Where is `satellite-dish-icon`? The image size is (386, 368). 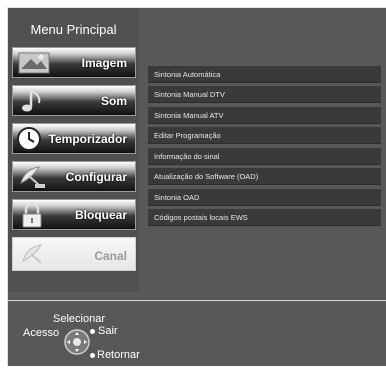
satellite-dish-icon is located at coordinates (32, 177).